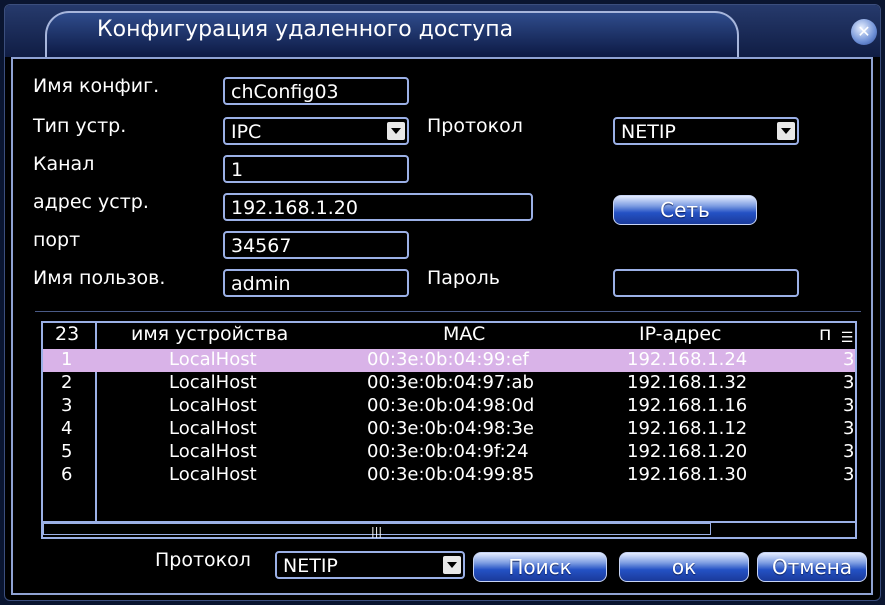 The height and width of the screenshot is (605, 885). What do you see at coordinates (864, 32) in the screenshot?
I see `close-icon: ✕` at bounding box center [864, 32].